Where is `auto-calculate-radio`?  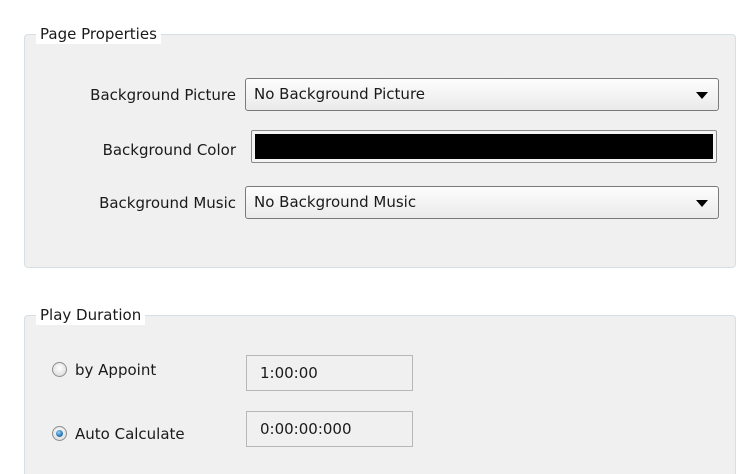 auto-calculate-radio is located at coordinates (59, 433).